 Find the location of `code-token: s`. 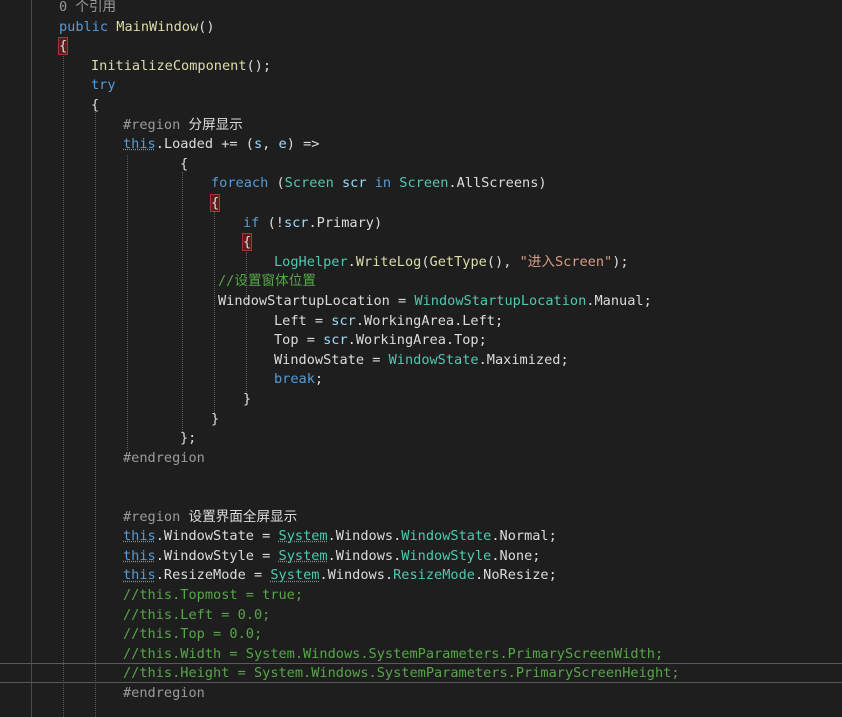

code-token: s is located at coordinates (258, 144).